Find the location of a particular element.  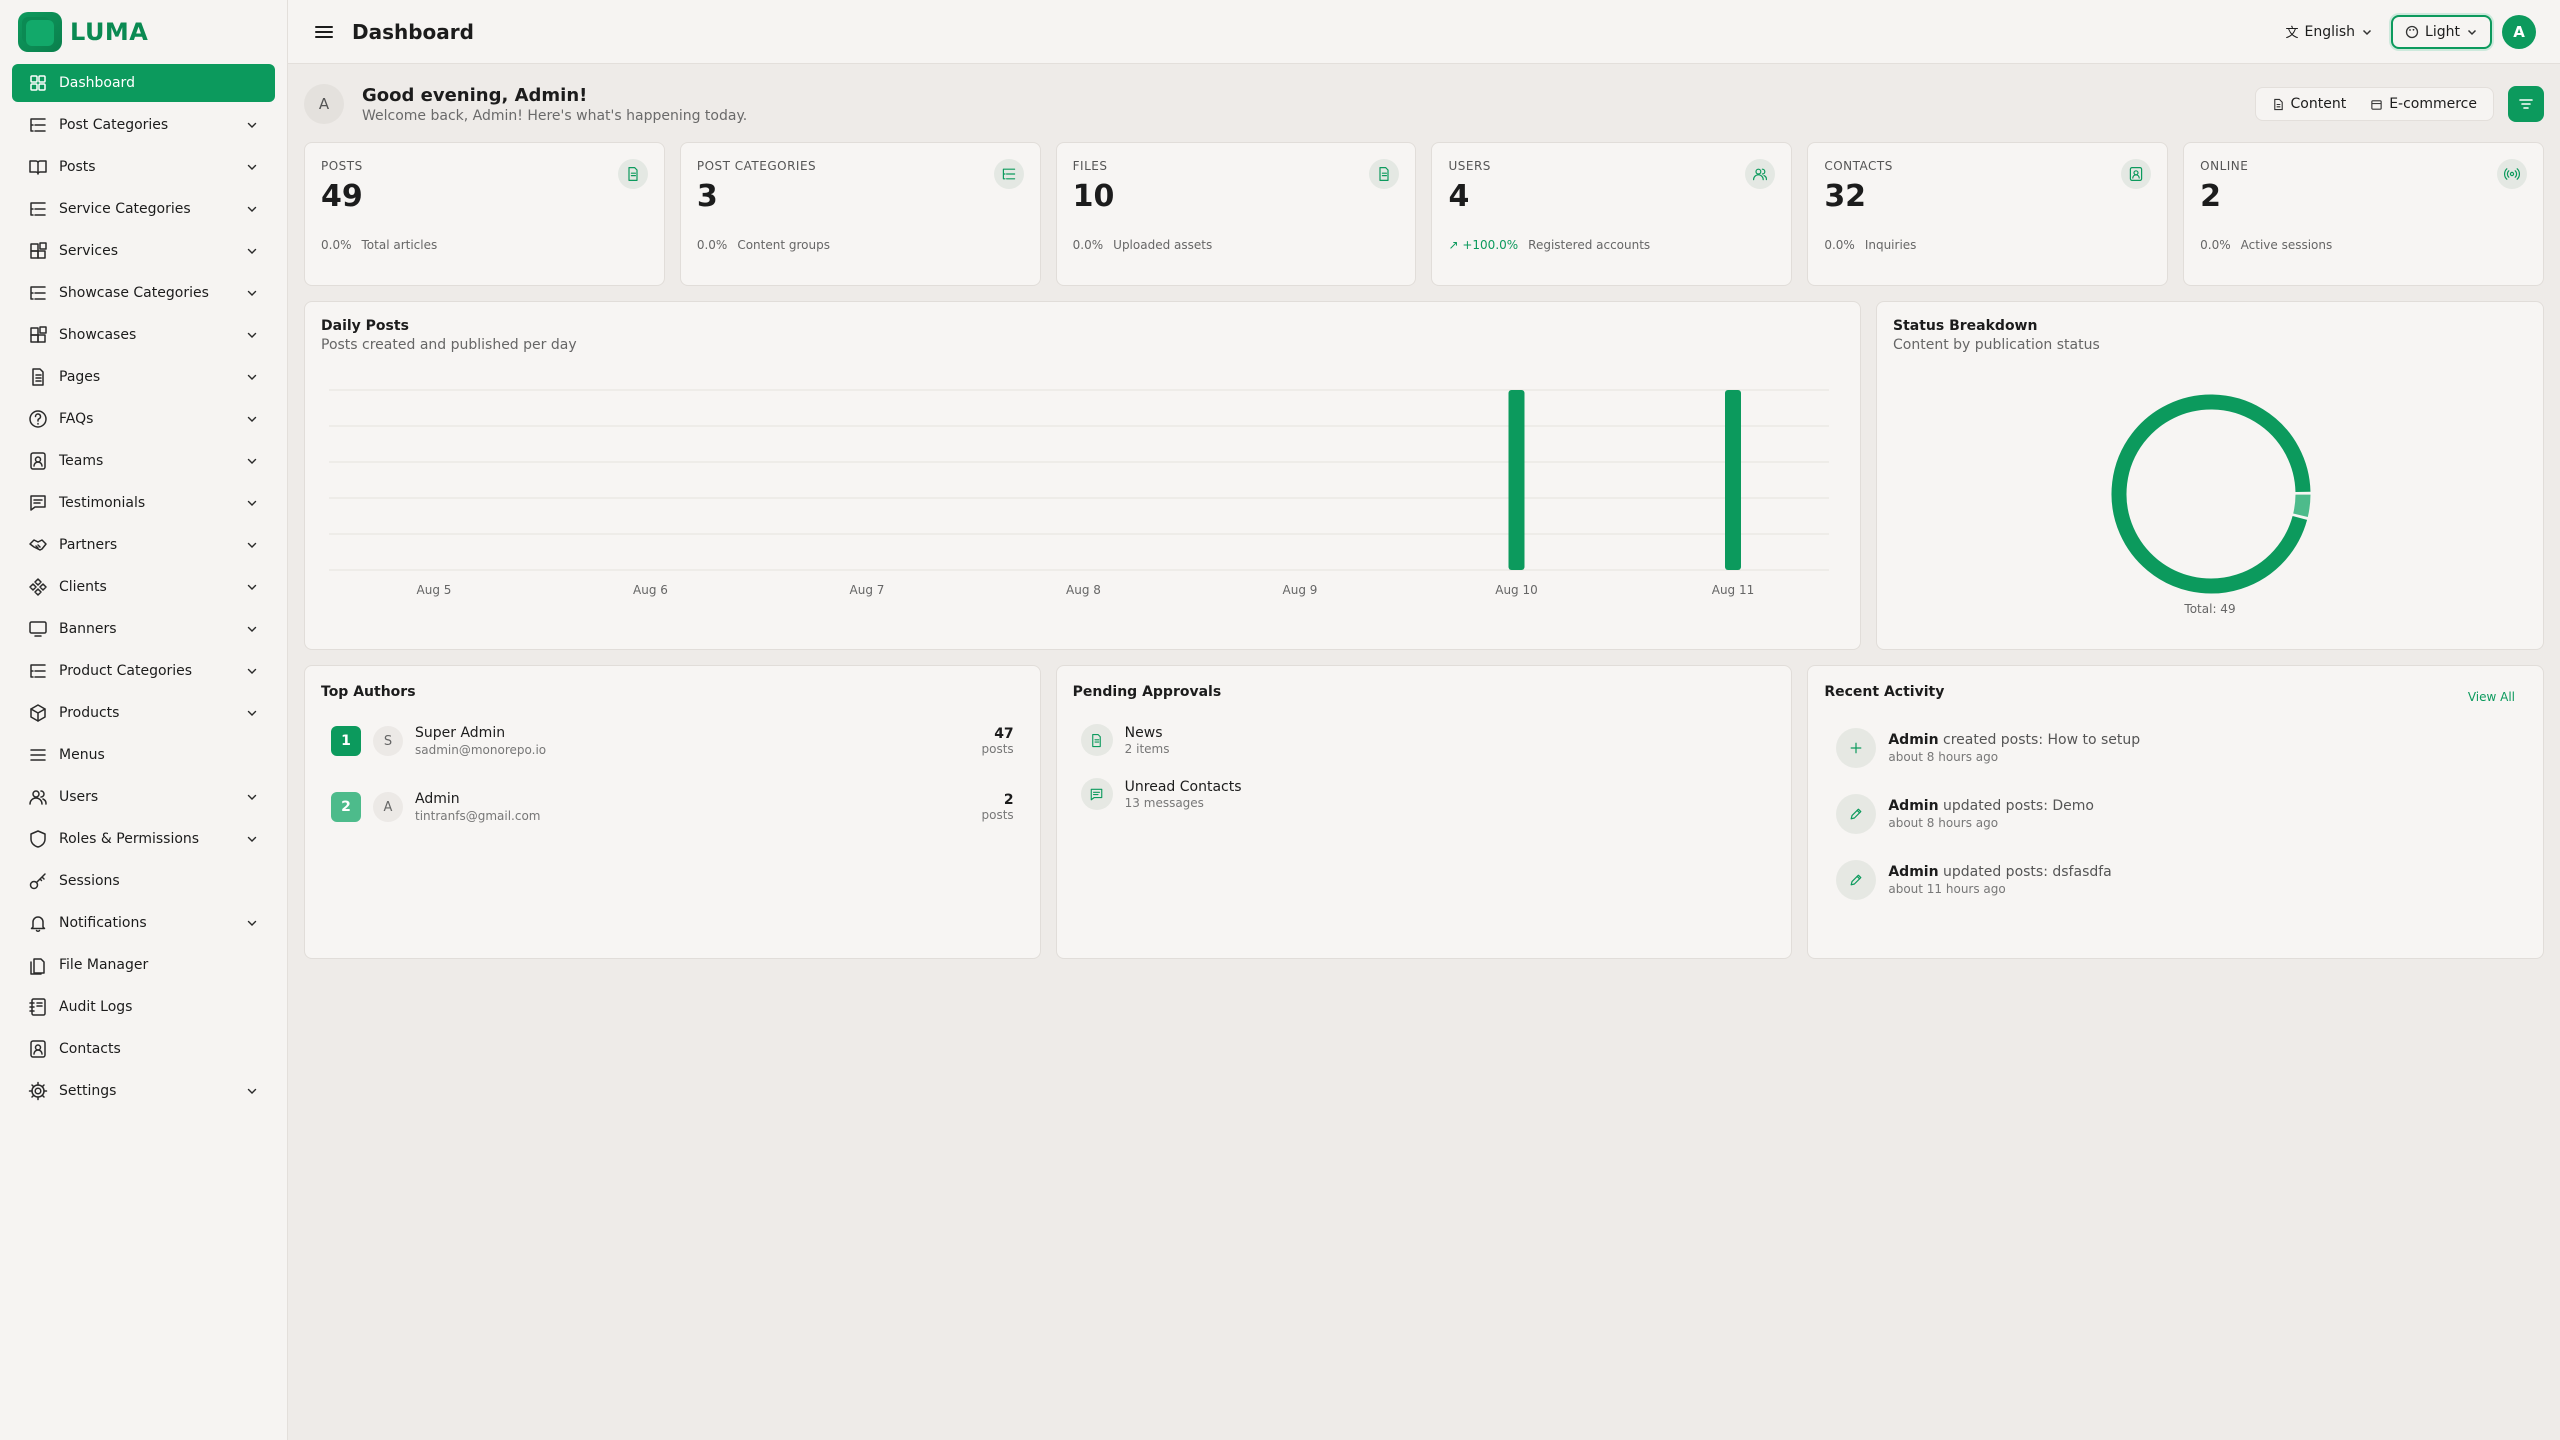

sidebar-item-settings: Settings is located at coordinates (143, 1091).